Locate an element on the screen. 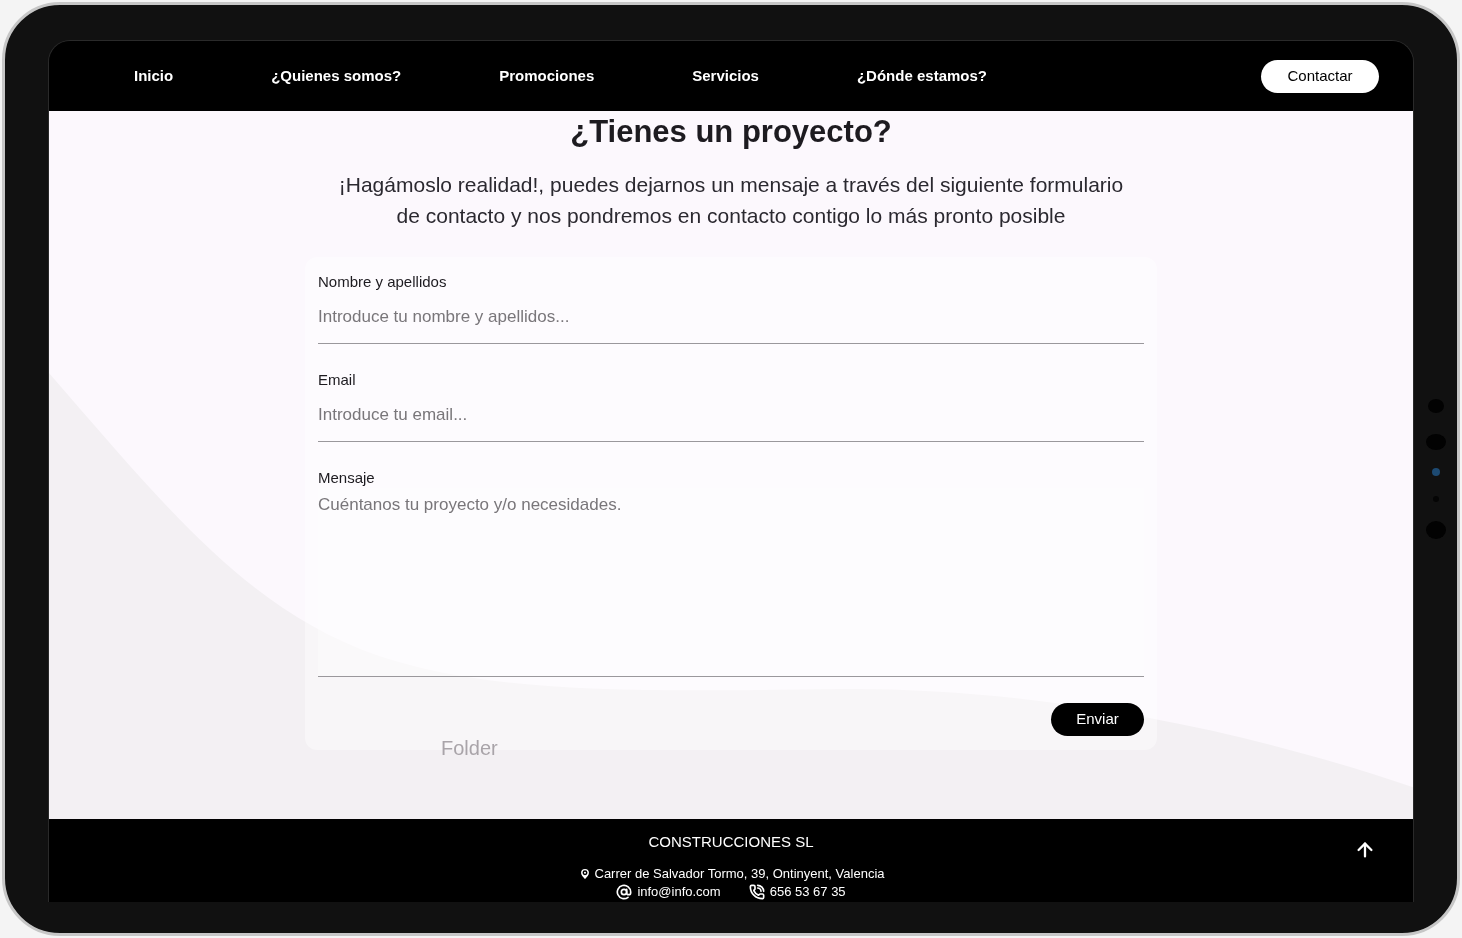 The height and width of the screenshot is (938, 1462). nav-link: ¿Quienes somos? is located at coordinates (336, 76).